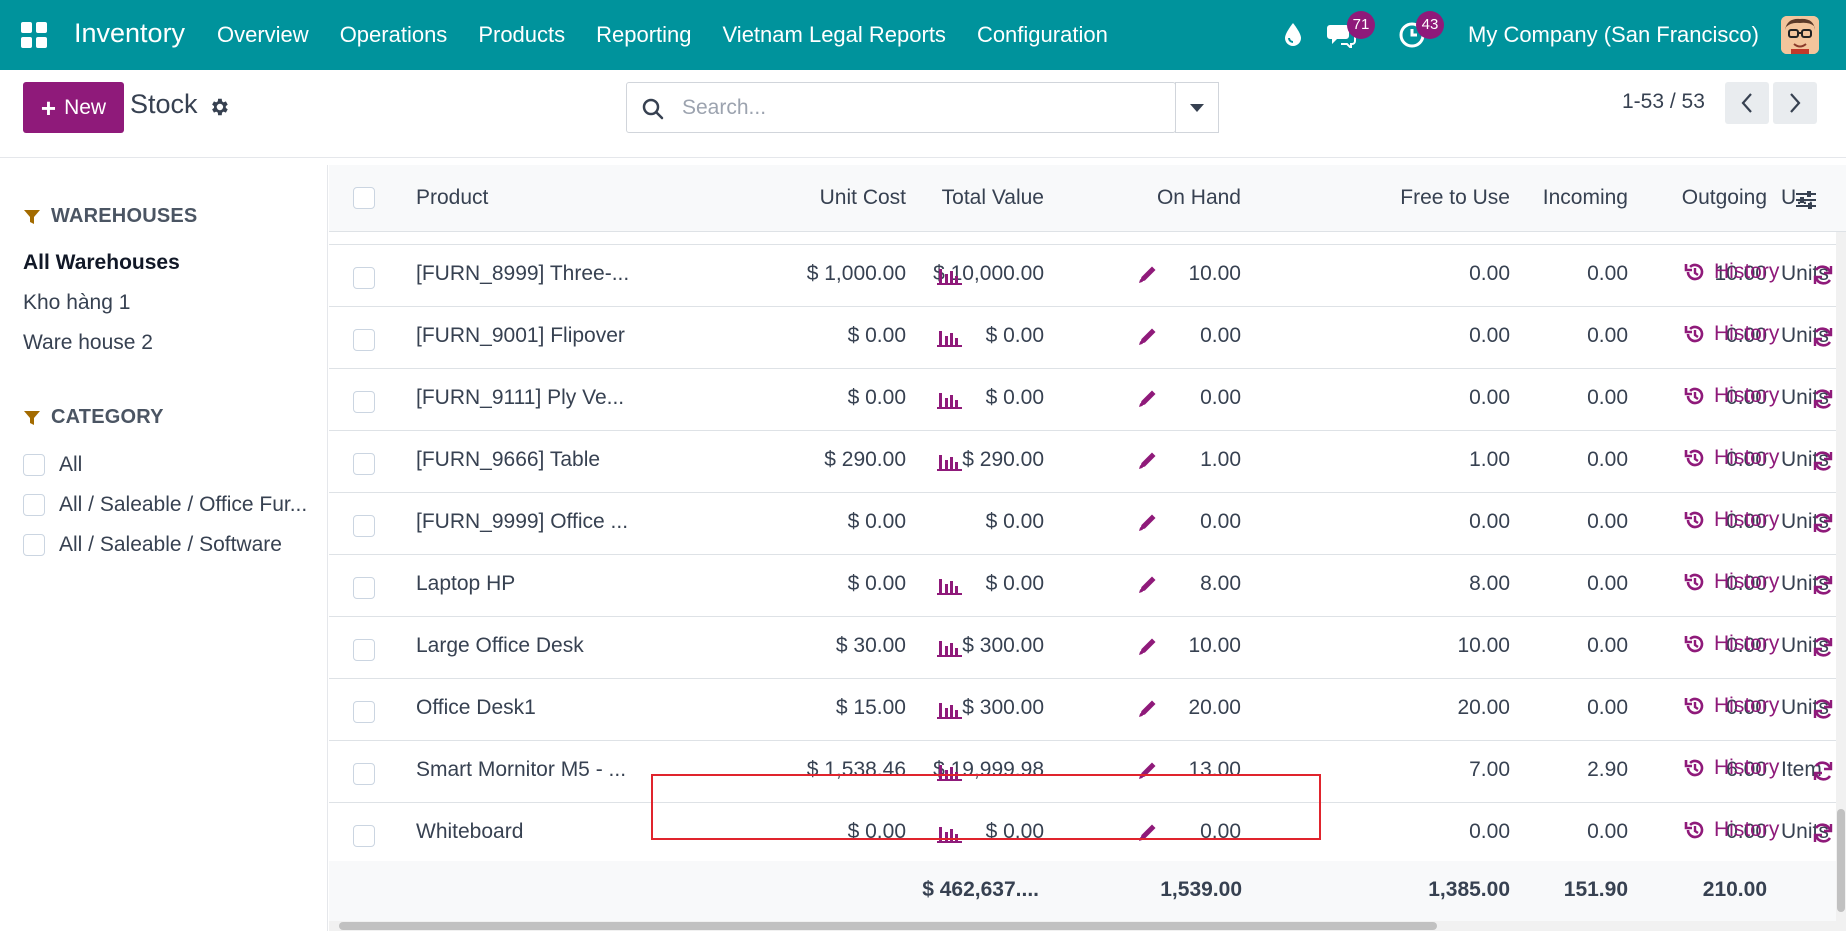 This screenshot has width=1846, height=931. Describe the element at coordinates (52, 465) in the screenshot. I see `category-all: All` at that location.